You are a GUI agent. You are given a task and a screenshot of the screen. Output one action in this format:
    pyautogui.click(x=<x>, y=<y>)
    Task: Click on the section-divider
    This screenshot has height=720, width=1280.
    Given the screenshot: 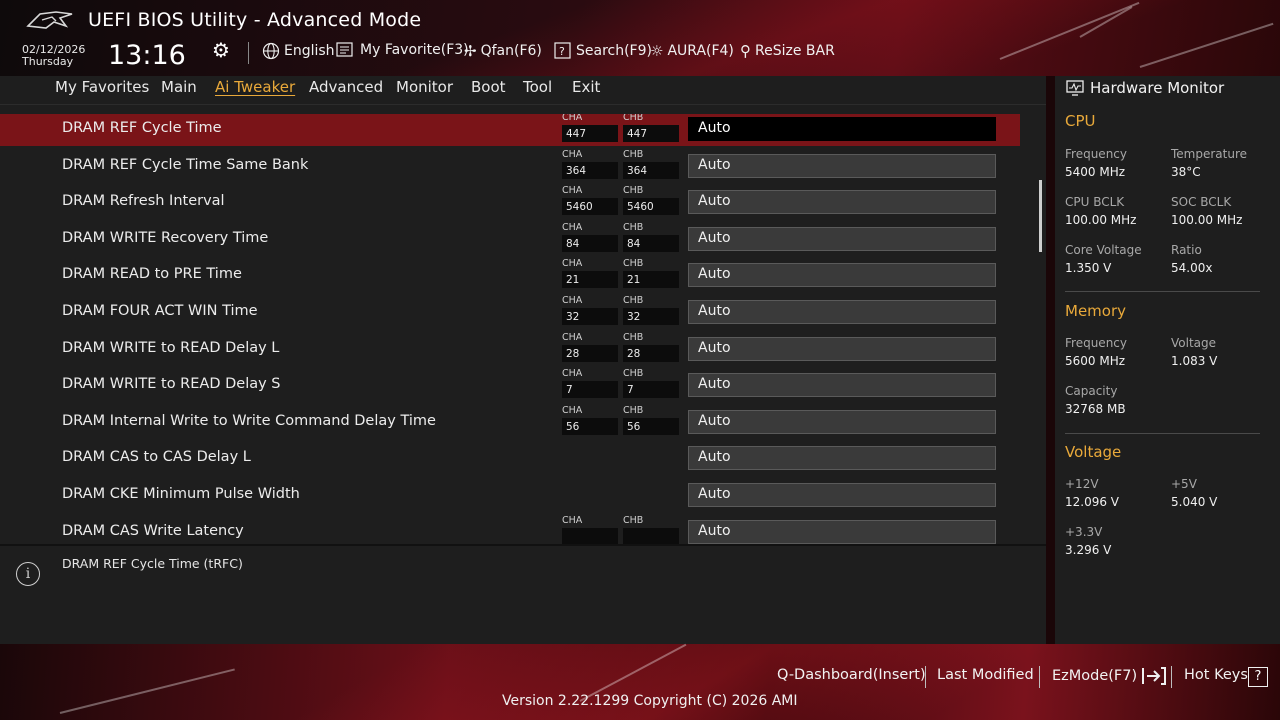 What is the action you would take?
    pyautogui.click(x=1162, y=433)
    